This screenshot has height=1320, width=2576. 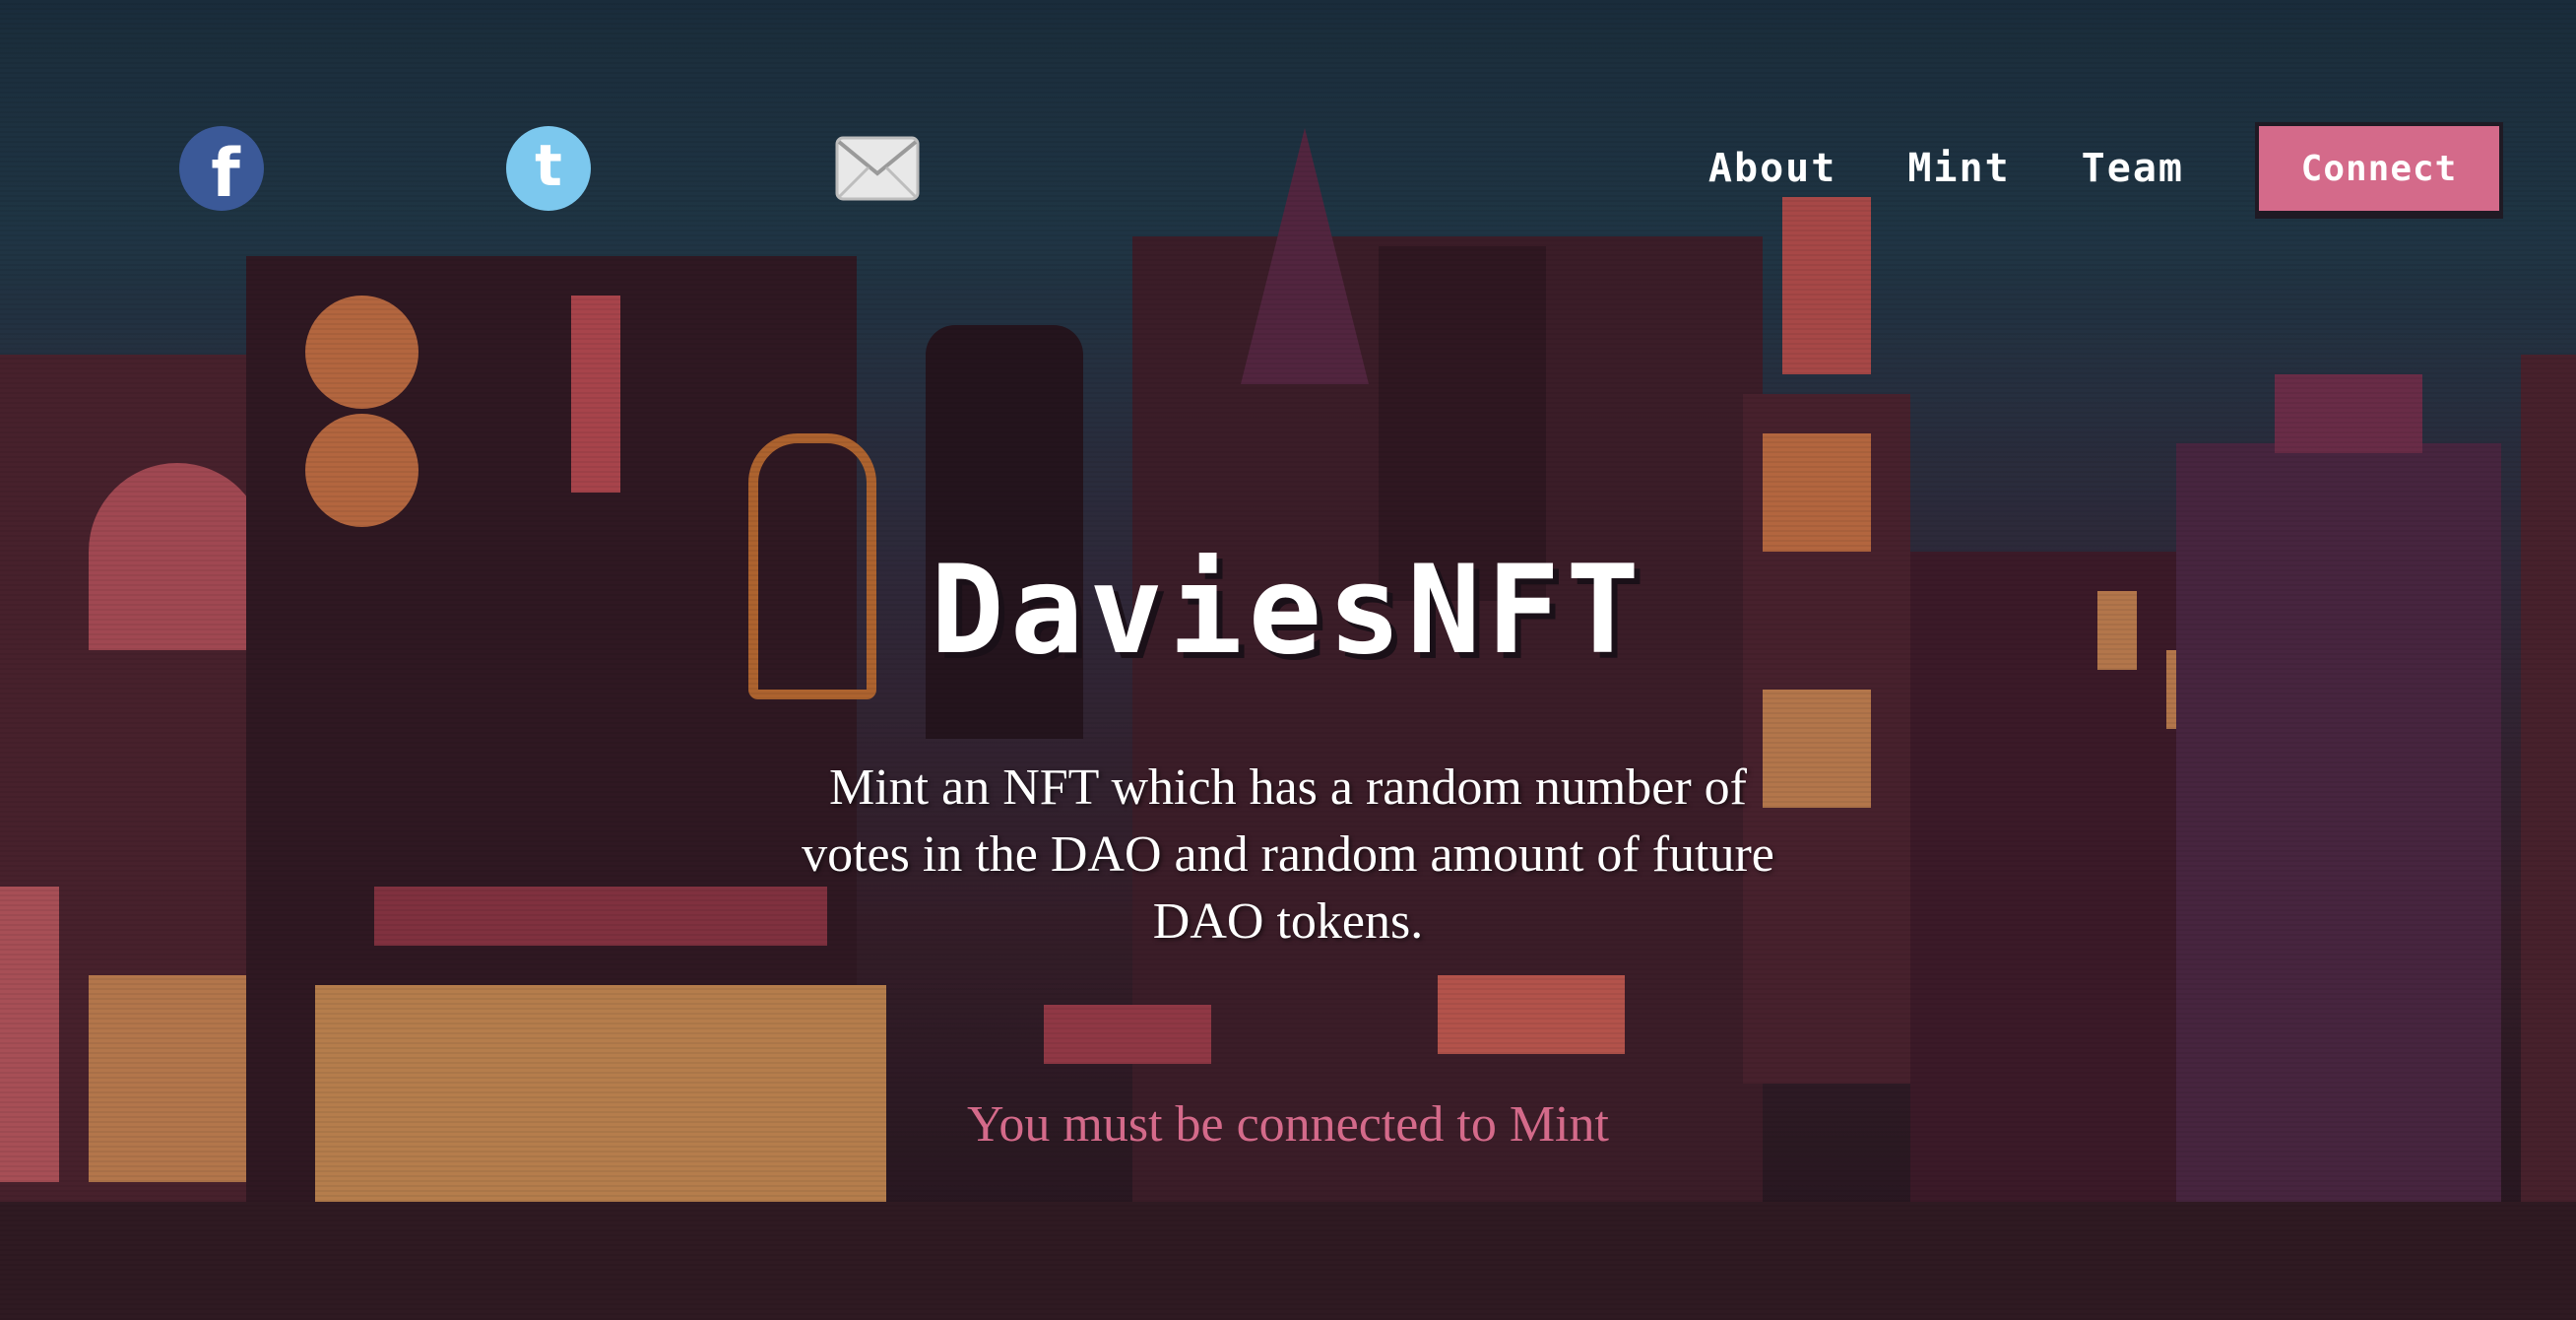 I want to click on nav-team: Team, so click(x=2133, y=168).